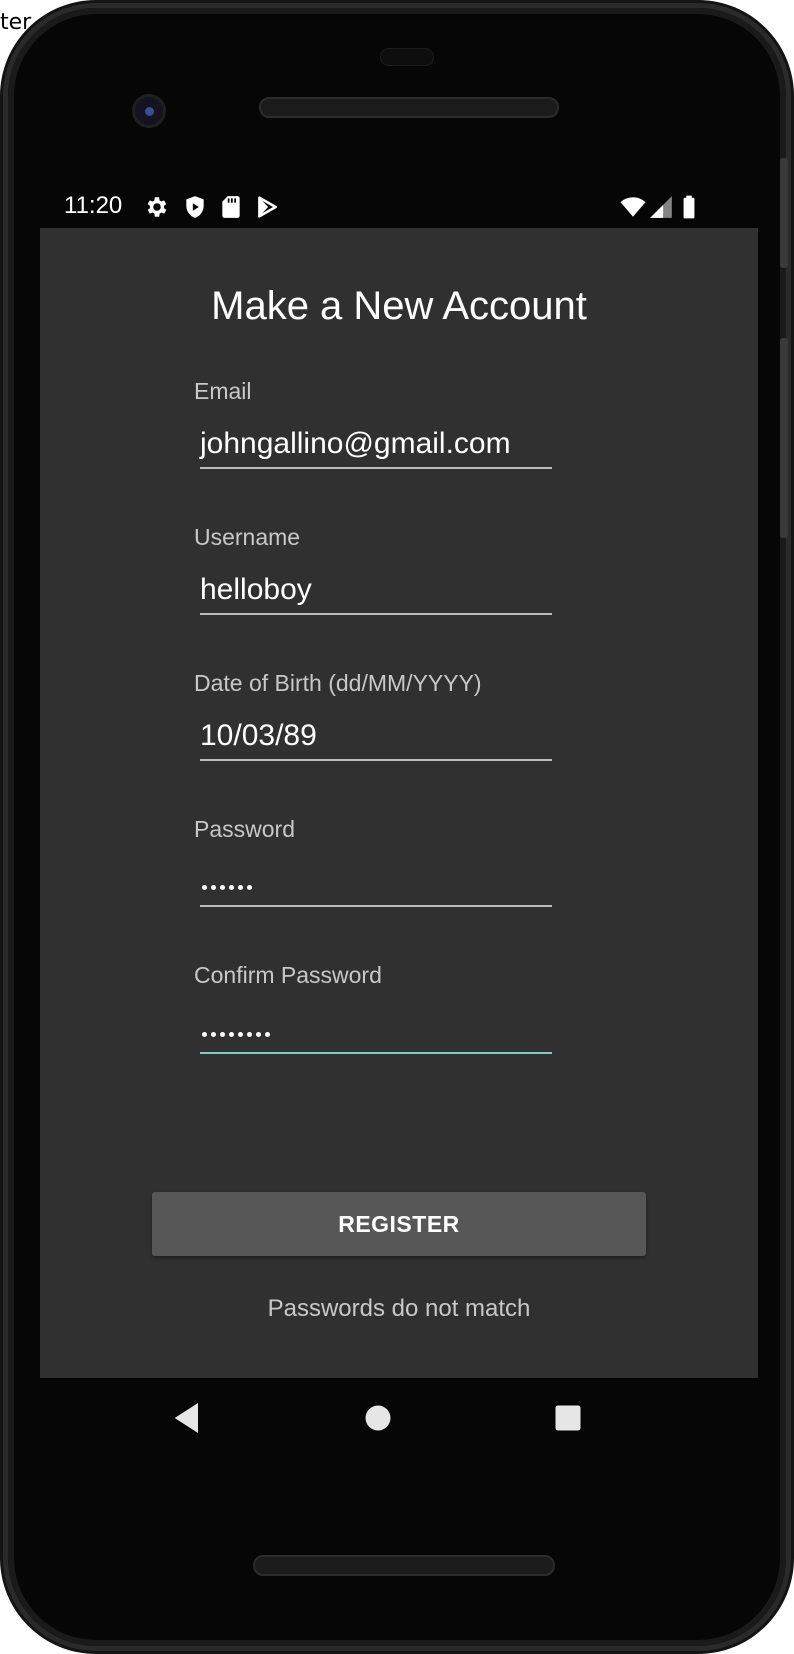 This screenshot has height=1654, width=794. What do you see at coordinates (689, 207) in the screenshot?
I see `battery-icon` at bounding box center [689, 207].